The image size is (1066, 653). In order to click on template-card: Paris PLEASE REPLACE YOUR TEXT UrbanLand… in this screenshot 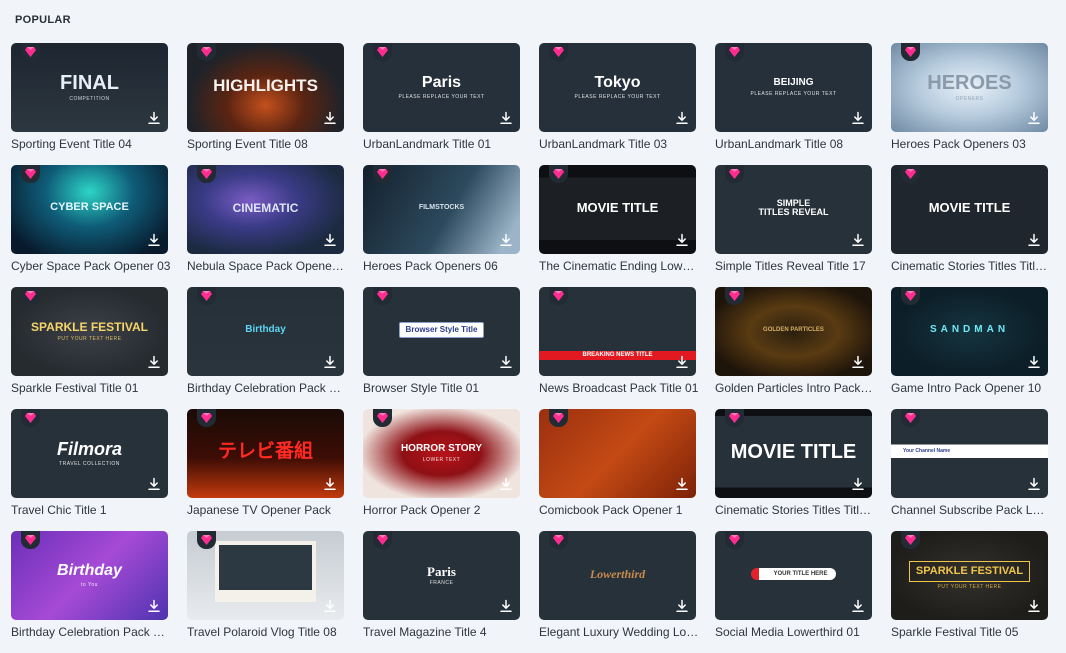, I will do `click(441, 104)`.